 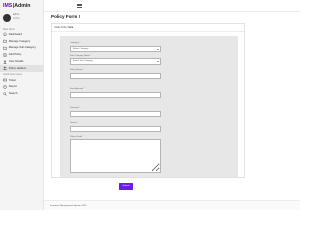 I want to click on ticket-icon, so click(x=5, y=80).